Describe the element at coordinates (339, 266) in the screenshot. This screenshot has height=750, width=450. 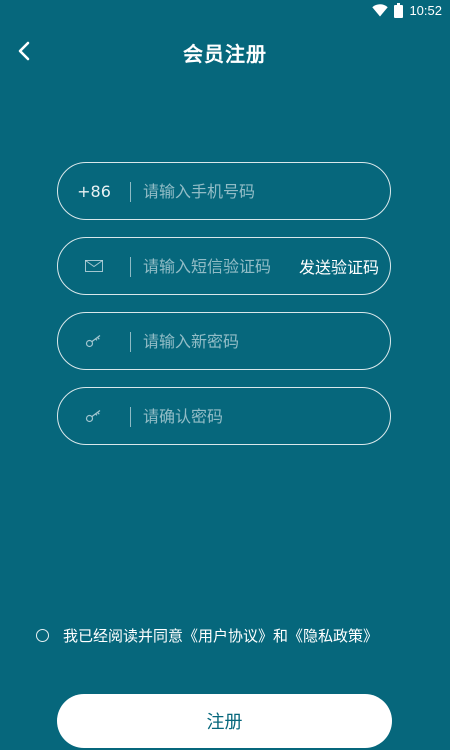
I see `send-code-button: 发送验证码` at that location.